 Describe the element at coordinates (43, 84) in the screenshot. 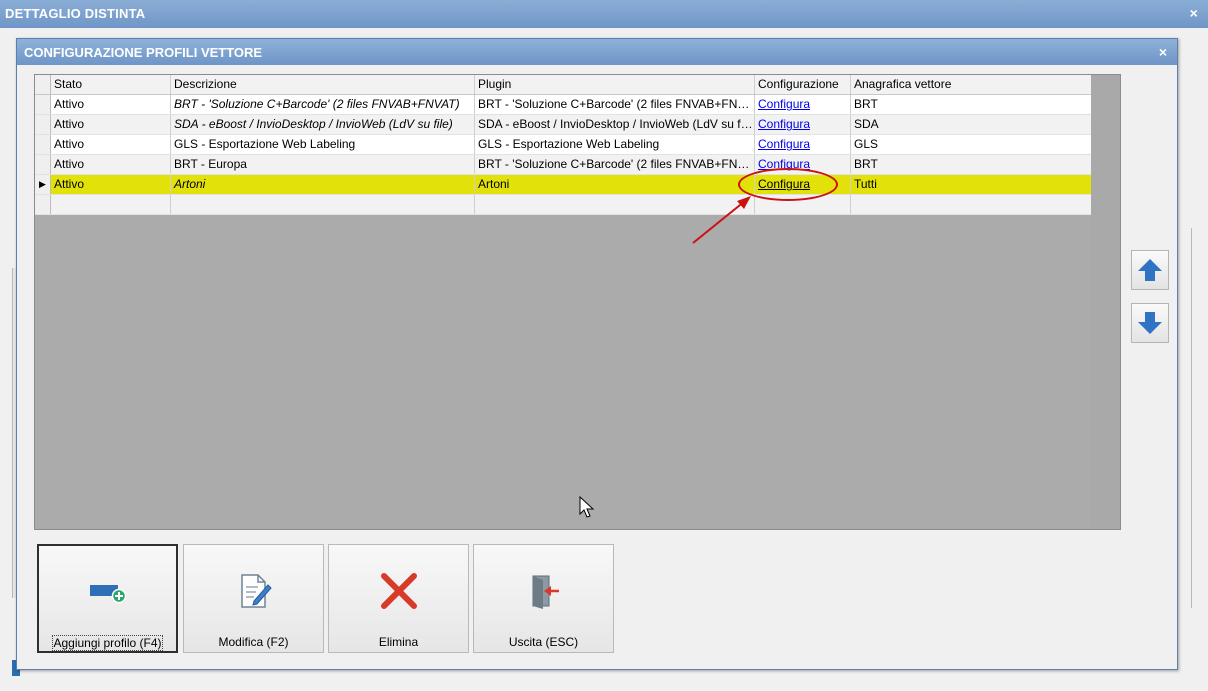

I see `header-indicator-cell` at that location.